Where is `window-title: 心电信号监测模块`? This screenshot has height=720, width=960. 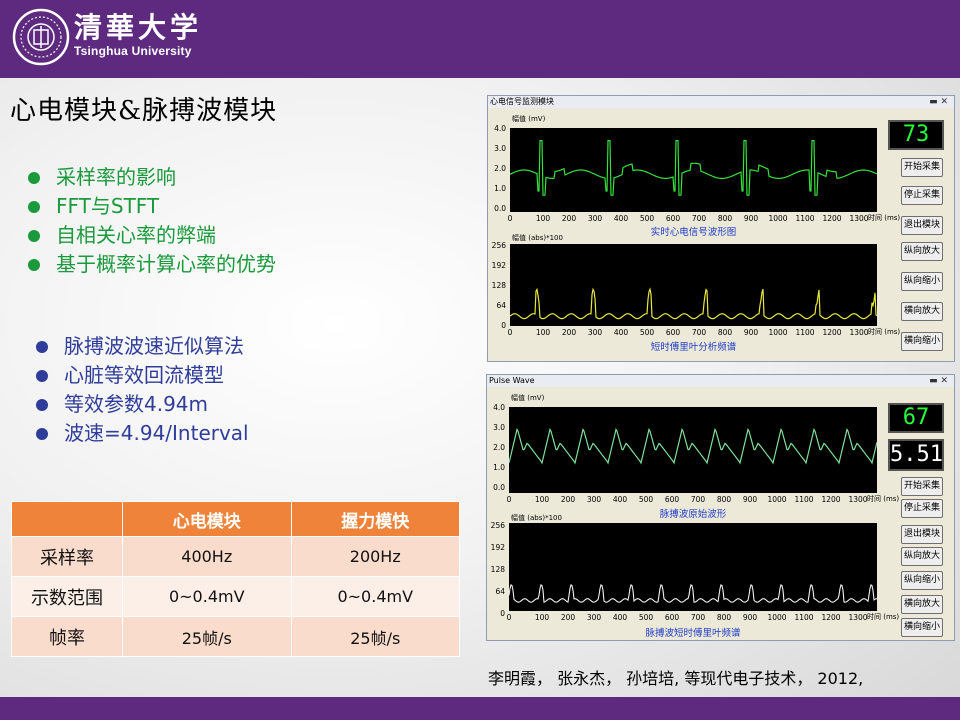
window-title: 心电信号监测模块 is located at coordinates (522, 101).